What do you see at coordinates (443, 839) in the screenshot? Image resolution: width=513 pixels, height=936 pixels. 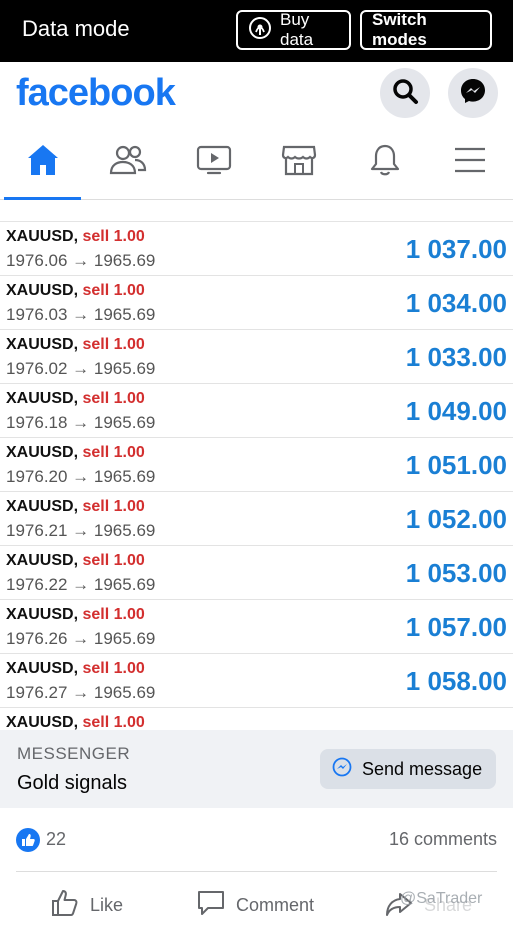 I see `comments-count: 16 comments` at bounding box center [443, 839].